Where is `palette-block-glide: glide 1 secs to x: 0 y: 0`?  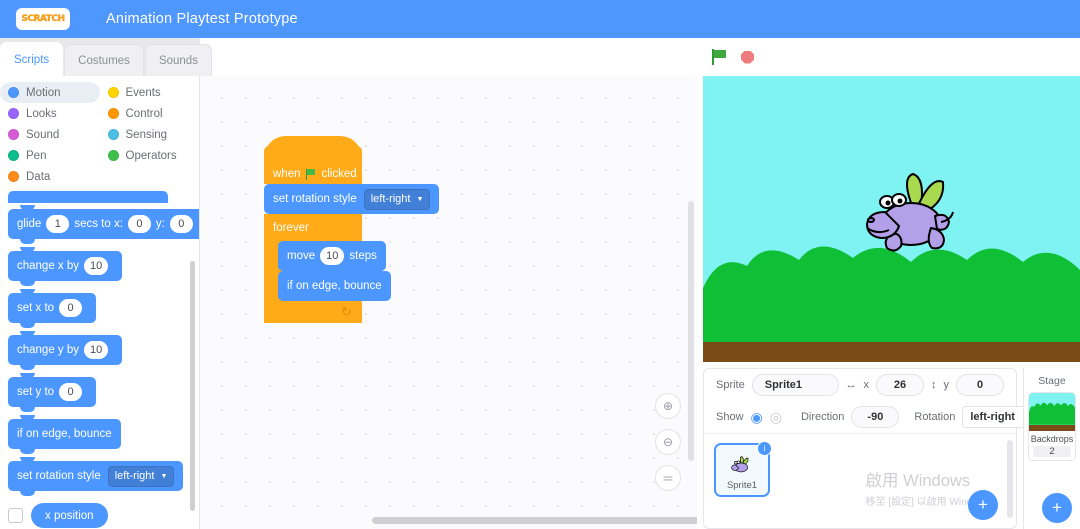
palette-block-glide: glide 1 secs to x: 0 y: 0 is located at coordinates (103, 224).